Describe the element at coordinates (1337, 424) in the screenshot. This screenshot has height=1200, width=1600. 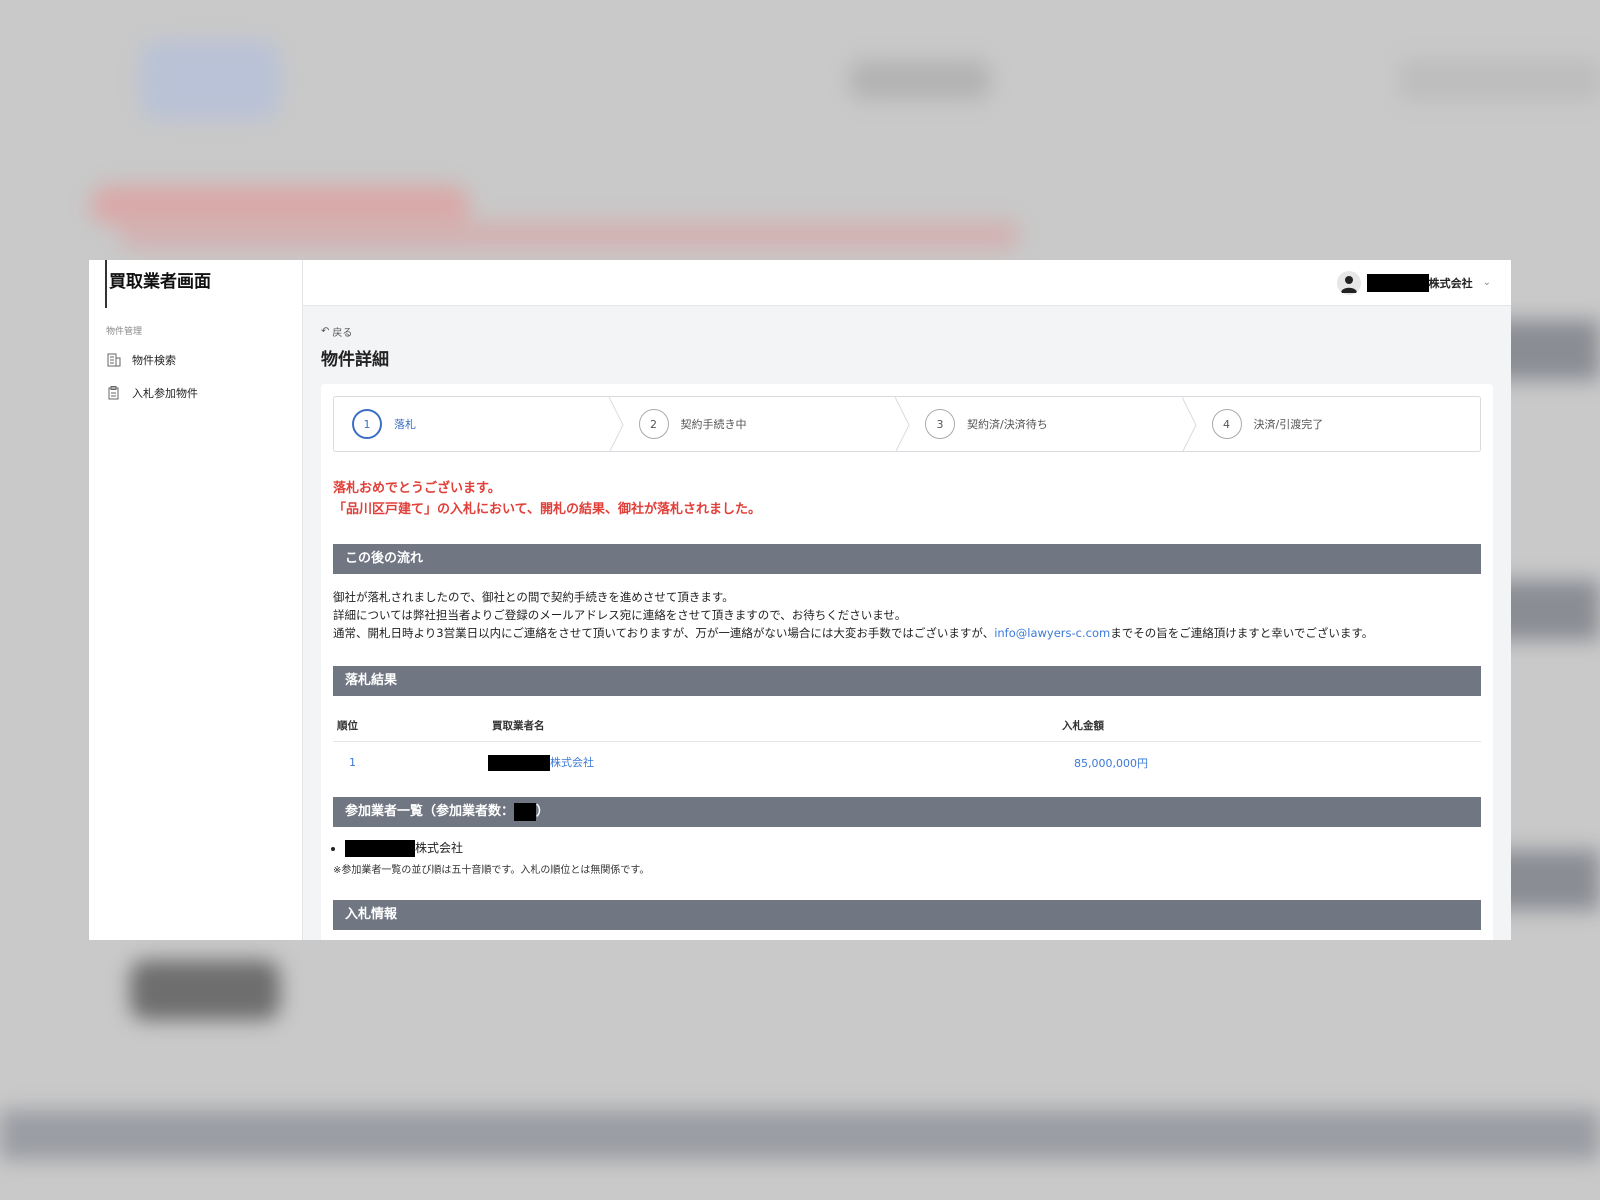
I see `step-4: 4 決済/引渡完了` at that location.